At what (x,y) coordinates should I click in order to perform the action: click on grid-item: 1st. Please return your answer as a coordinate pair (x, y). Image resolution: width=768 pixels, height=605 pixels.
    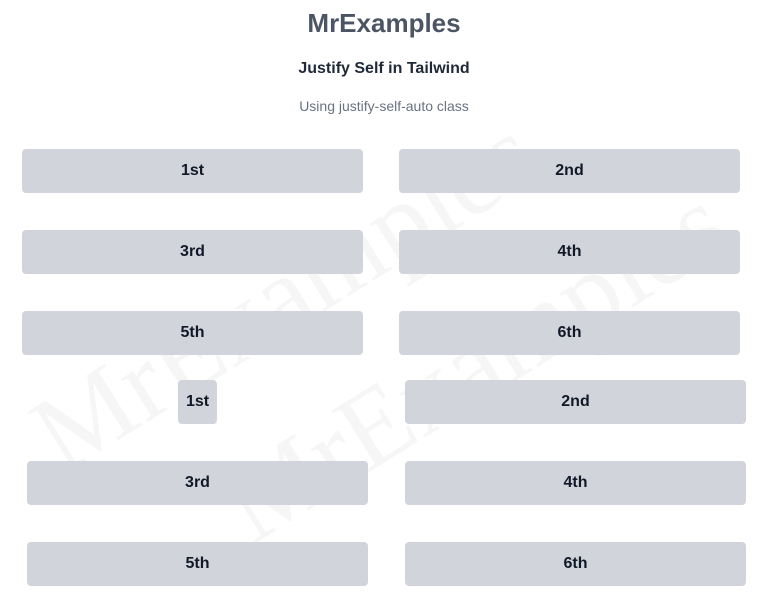
    Looking at the image, I should click on (192, 171).